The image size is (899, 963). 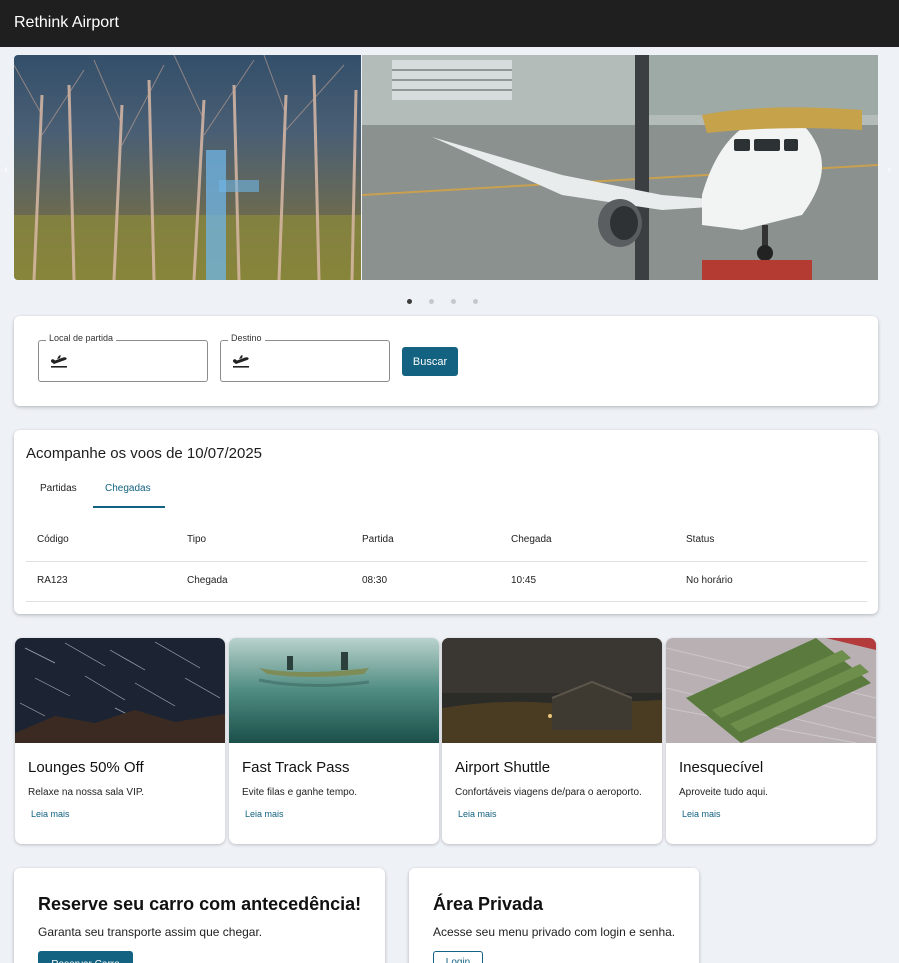 I want to click on promo-title: Inesquecível, so click(x=721, y=767).